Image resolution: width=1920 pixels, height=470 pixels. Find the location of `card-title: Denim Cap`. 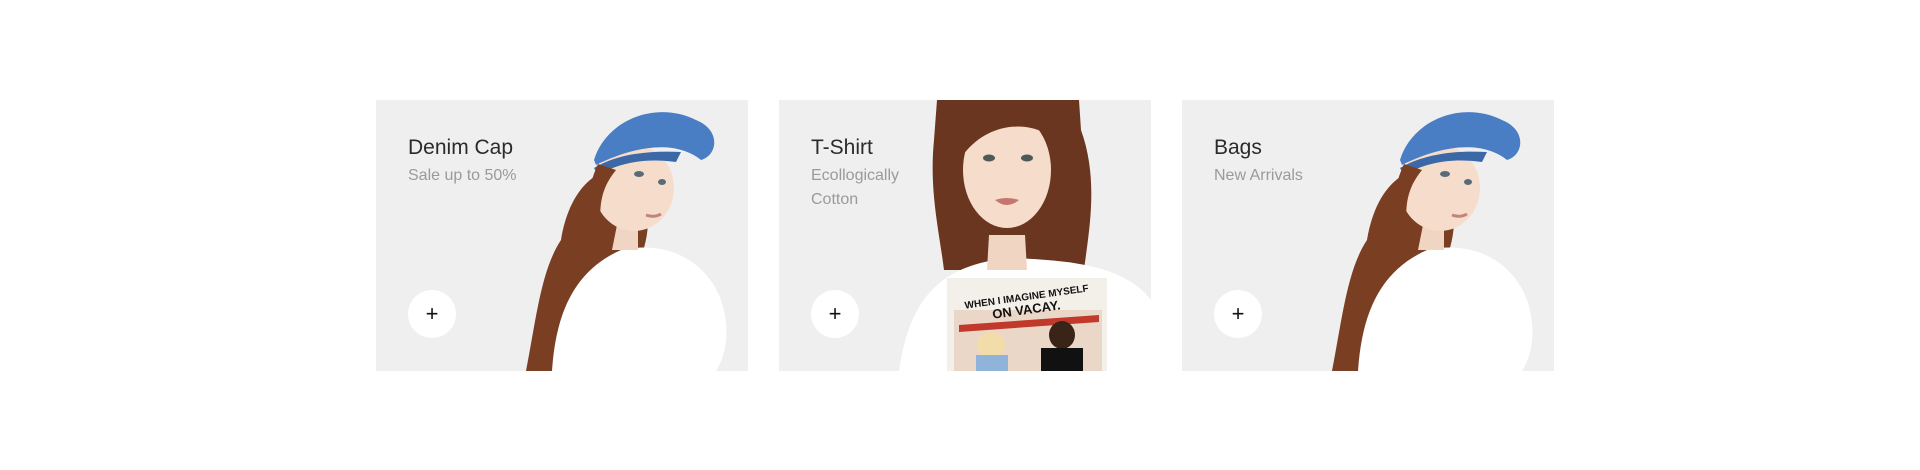

card-title: Denim Cap is located at coordinates (461, 147).